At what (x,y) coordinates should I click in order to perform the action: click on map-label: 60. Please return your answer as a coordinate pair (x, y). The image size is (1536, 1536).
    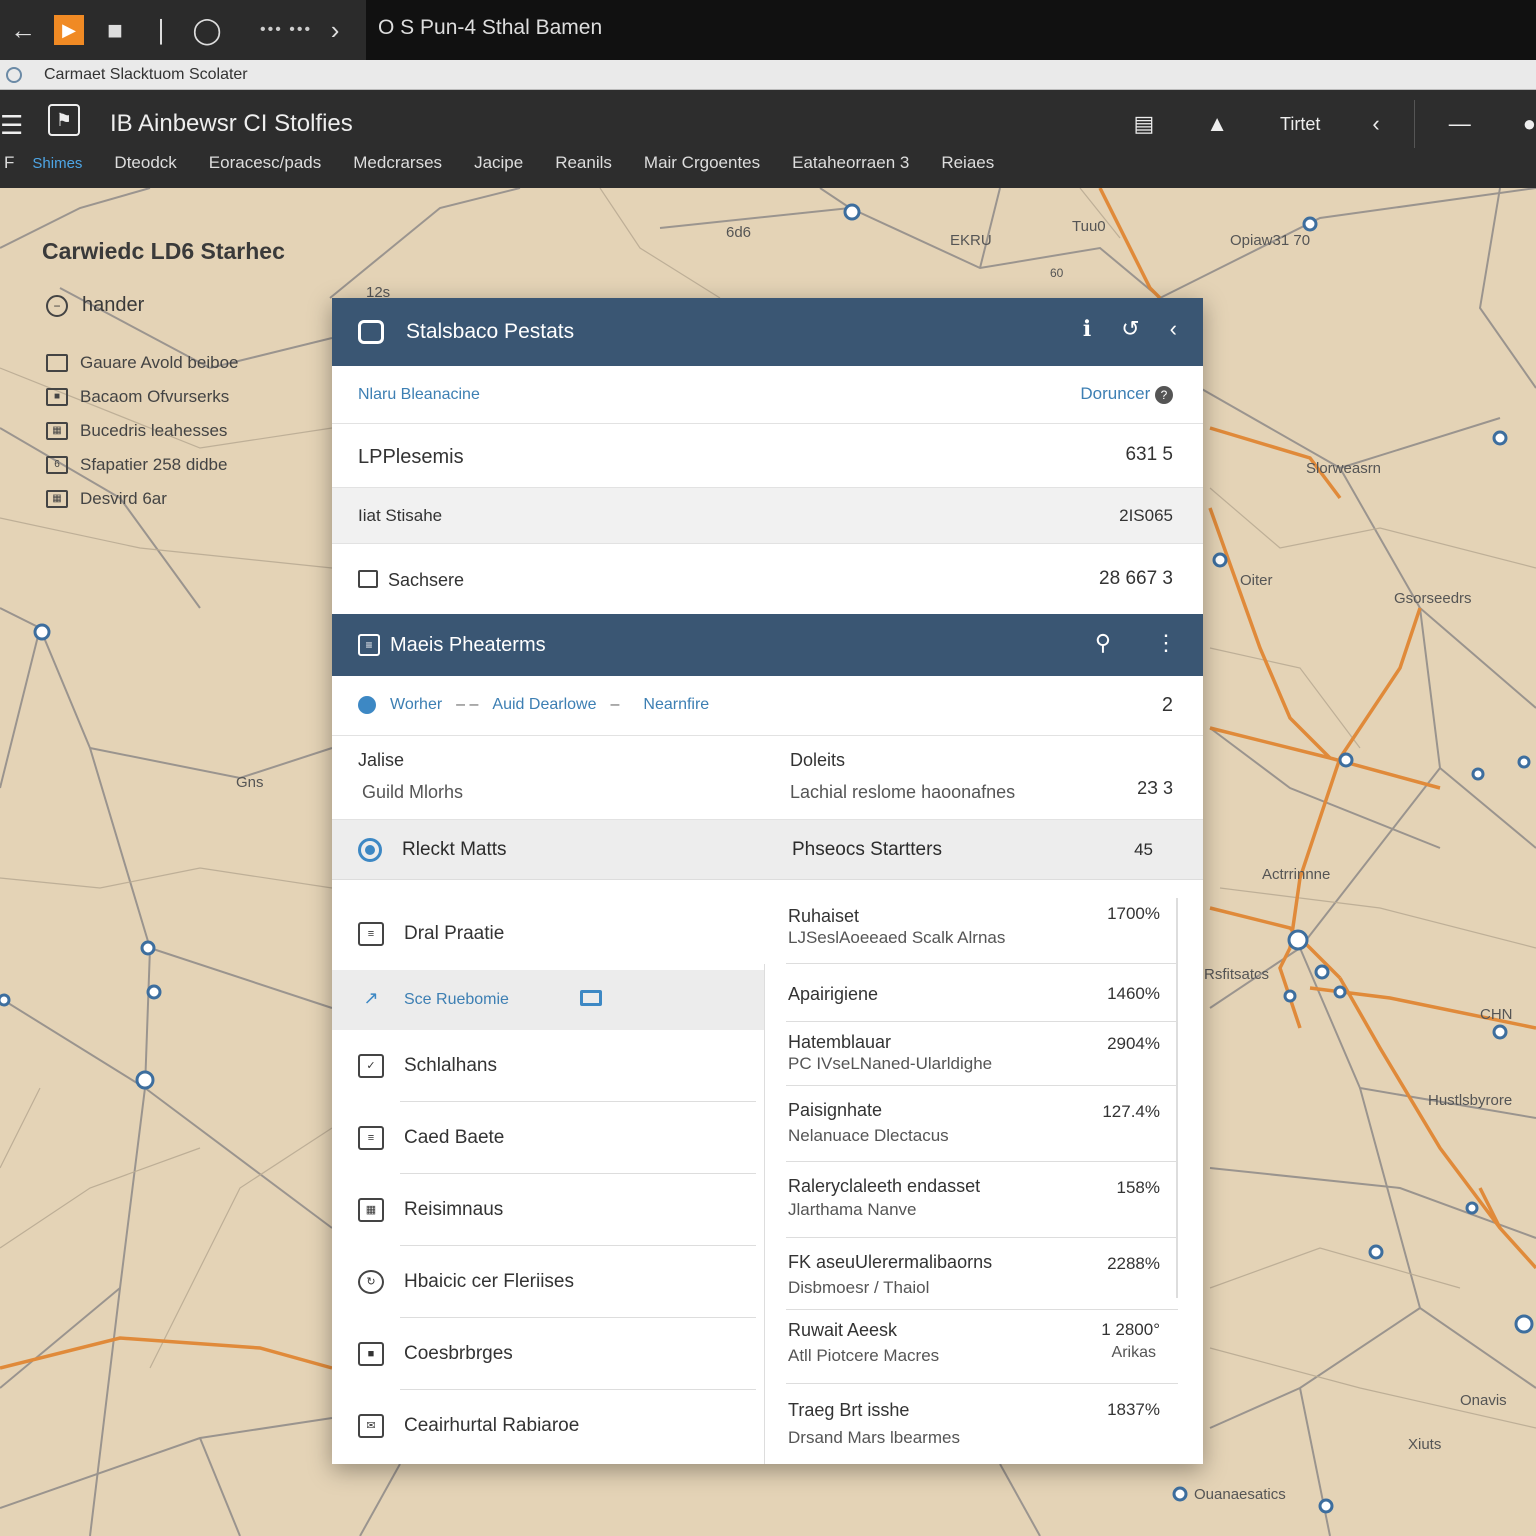
    Looking at the image, I should click on (1057, 273).